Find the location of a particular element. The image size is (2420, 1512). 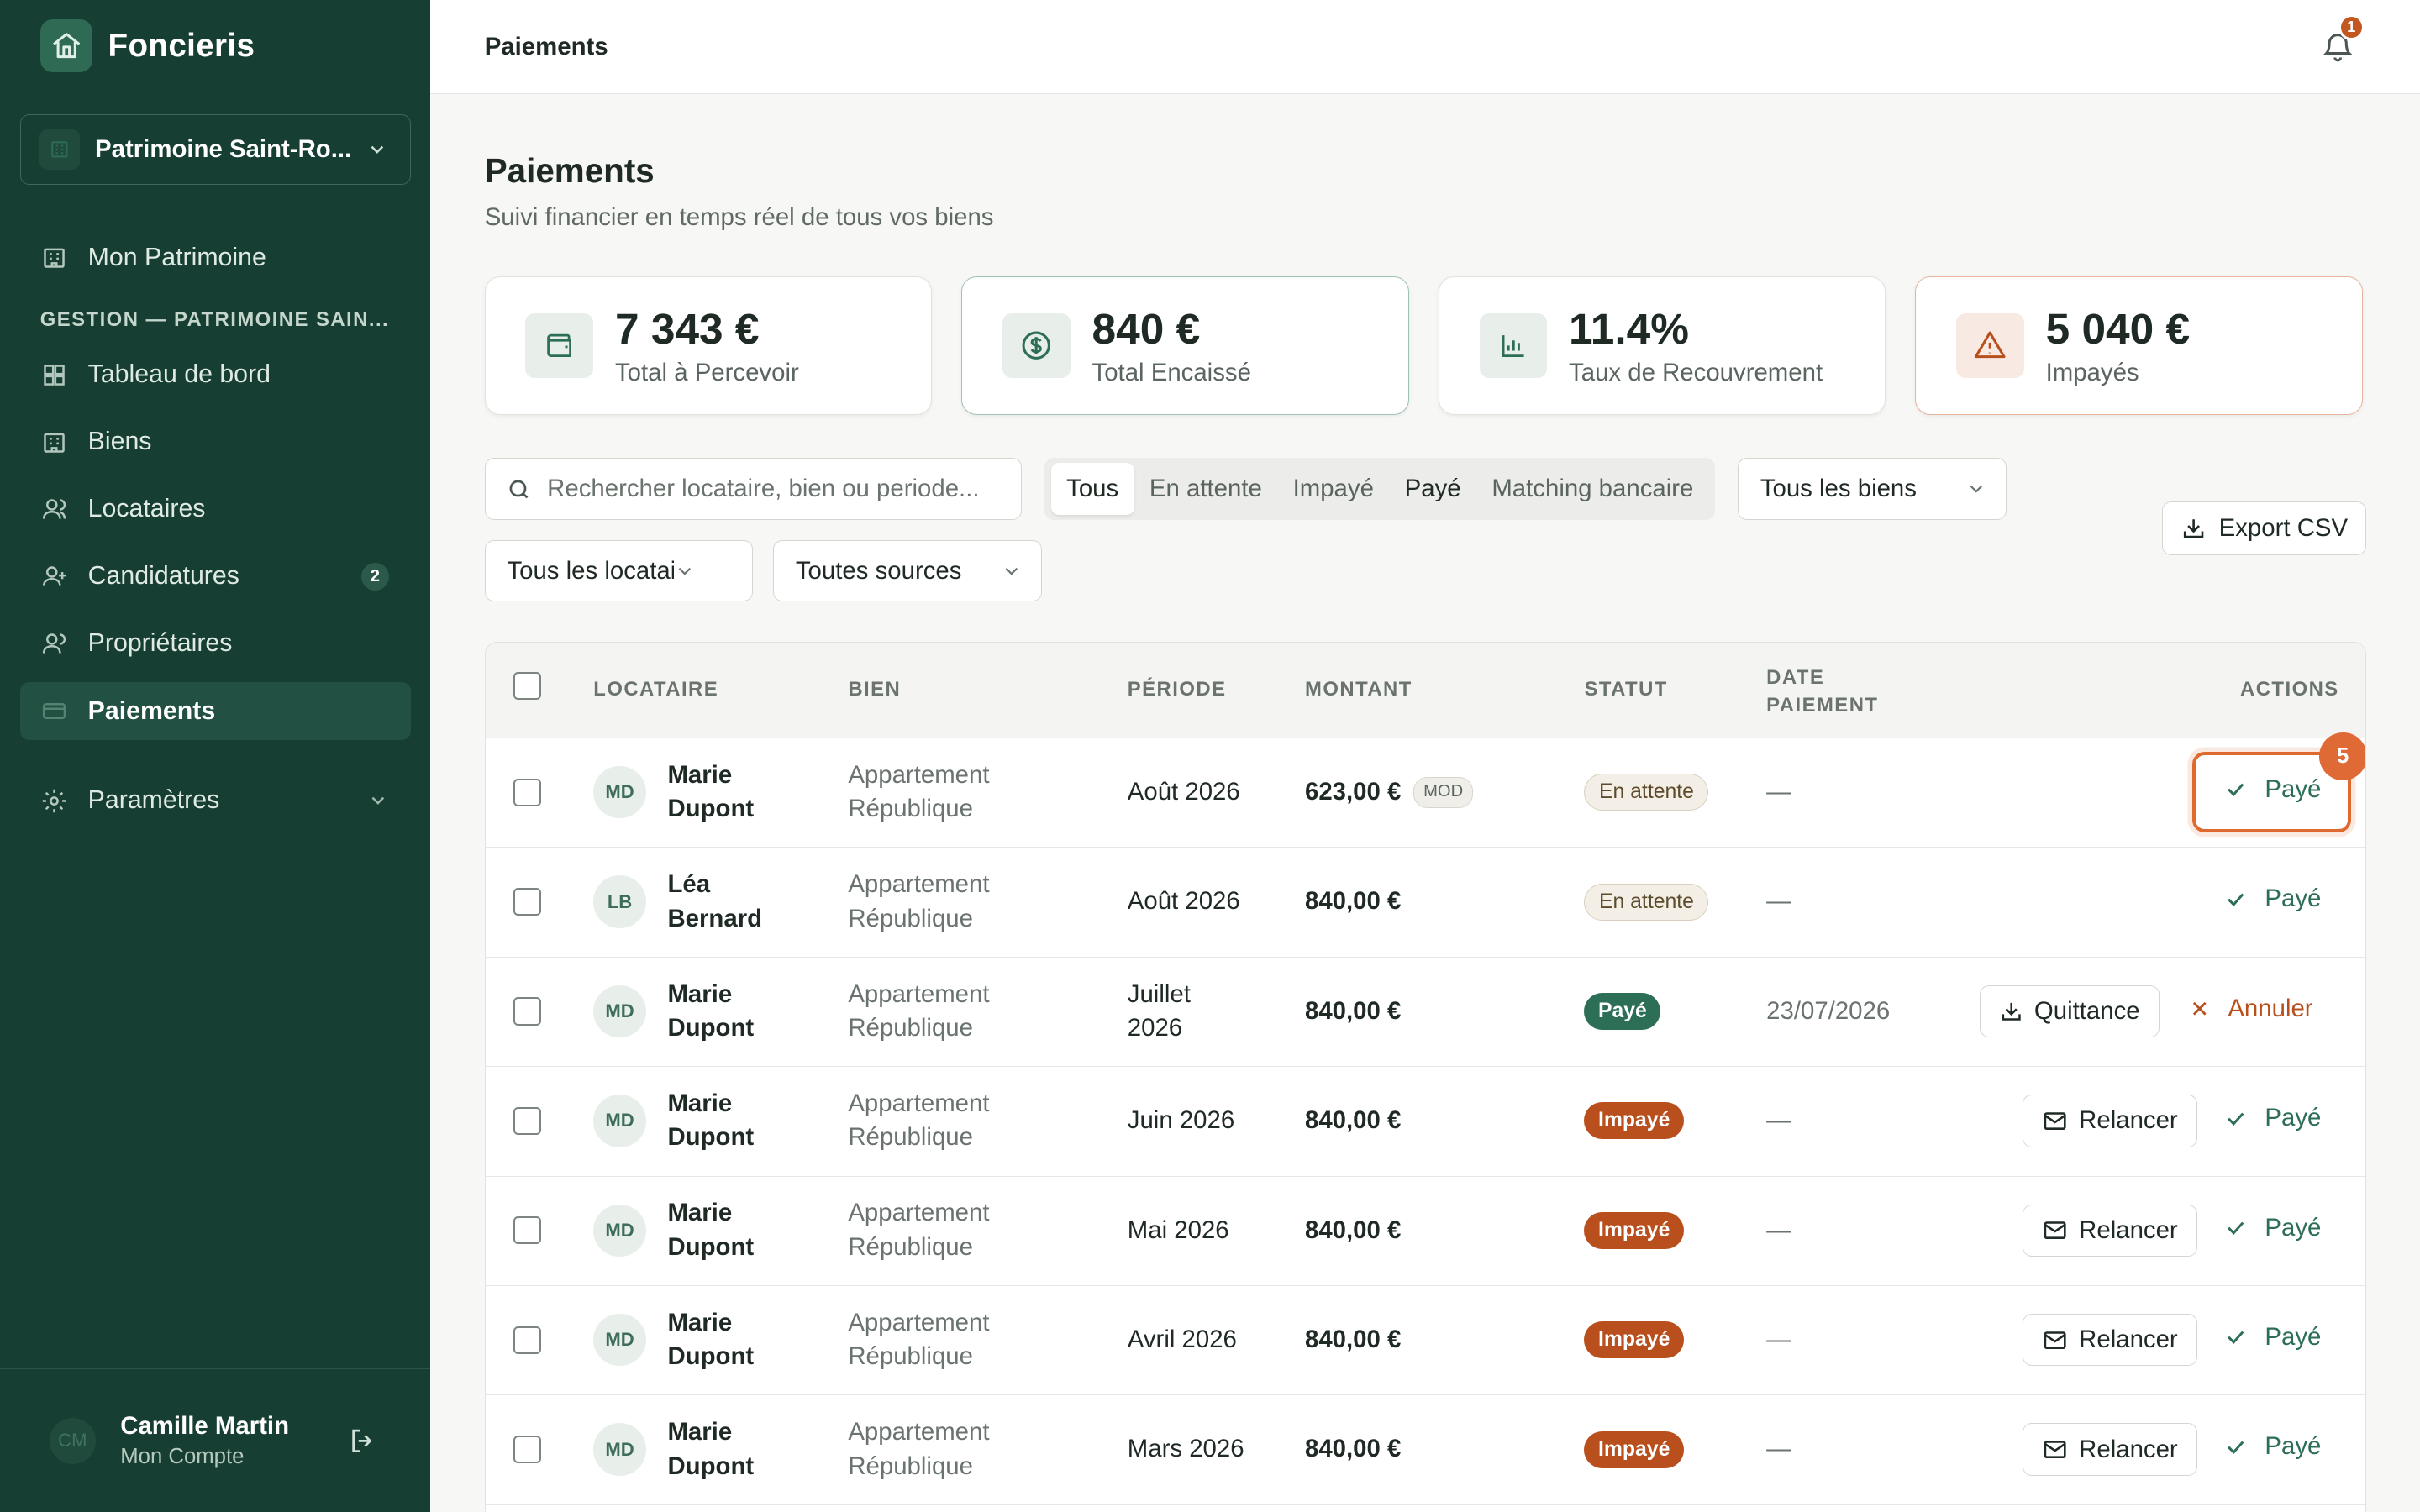

user-account: CM Camille Martin Mon Compte is located at coordinates (216, 1440).